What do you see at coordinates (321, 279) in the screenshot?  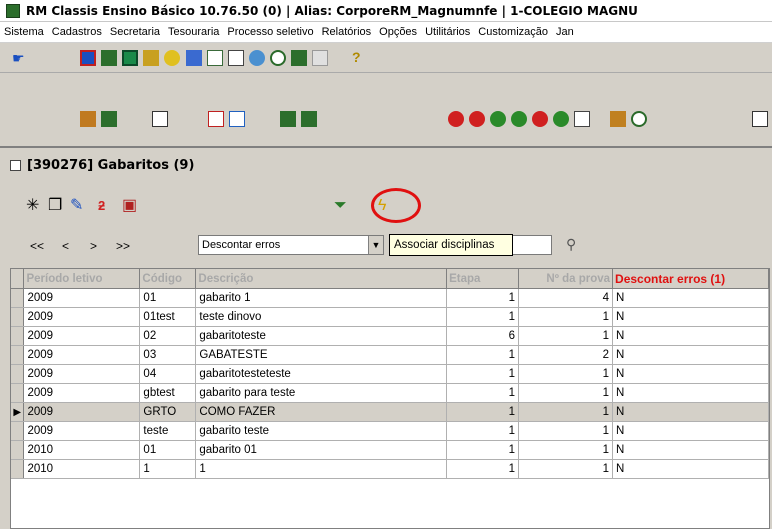 I see `column-header-descricao: Descrição` at bounding box center [321, 279].